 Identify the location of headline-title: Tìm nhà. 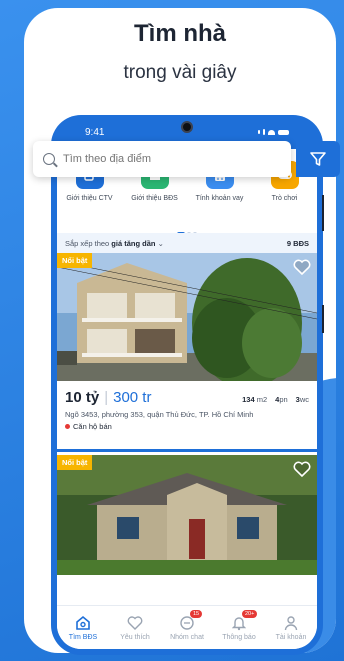
(179, 33).